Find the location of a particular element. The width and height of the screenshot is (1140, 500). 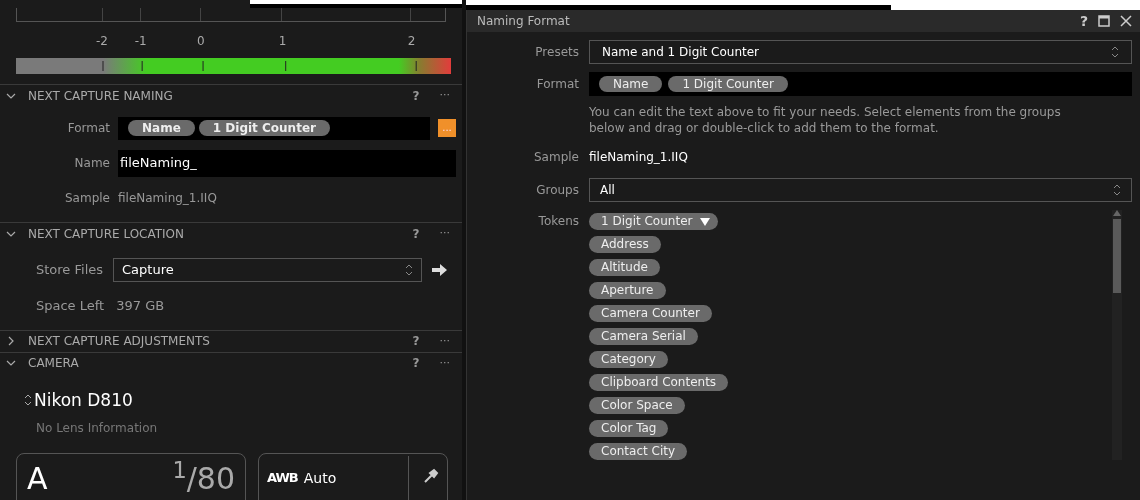

field-label: Groups is located at coordinates (557, 190).